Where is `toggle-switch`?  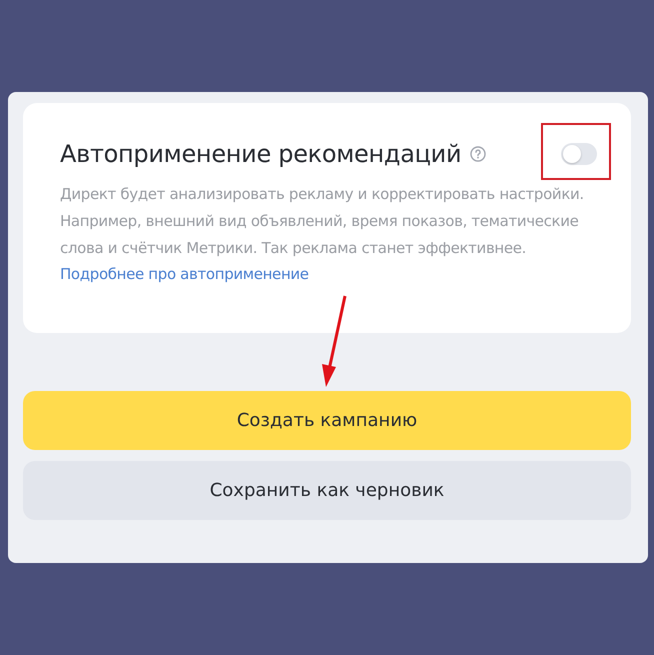 toggle-switch is located at coordinates (579, 154).